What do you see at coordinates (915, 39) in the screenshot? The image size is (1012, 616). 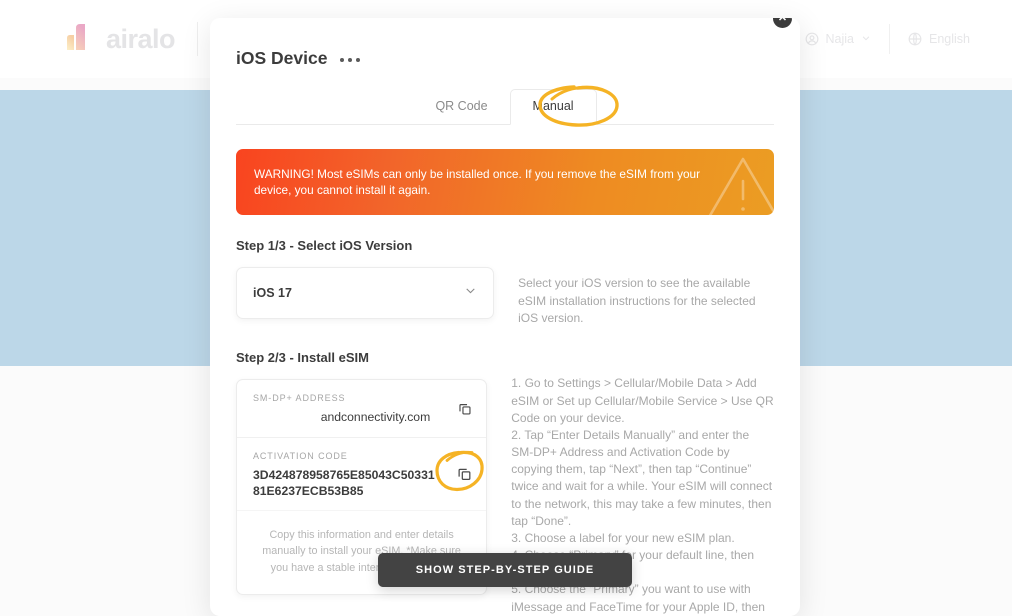 I see `globe-icon` at bounding box center [915, 39].